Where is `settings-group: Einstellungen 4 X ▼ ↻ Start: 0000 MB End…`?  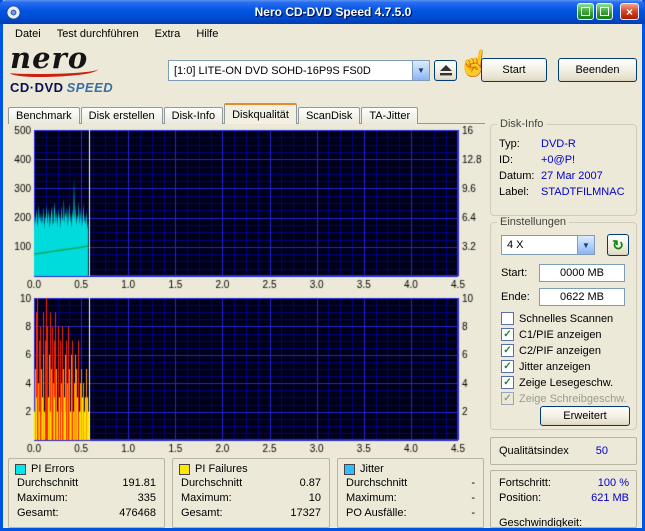 settings-group: Einstellungen 4 X ▼ ↻ Start: 0000 MB End… is located at coordinates (563, 323).